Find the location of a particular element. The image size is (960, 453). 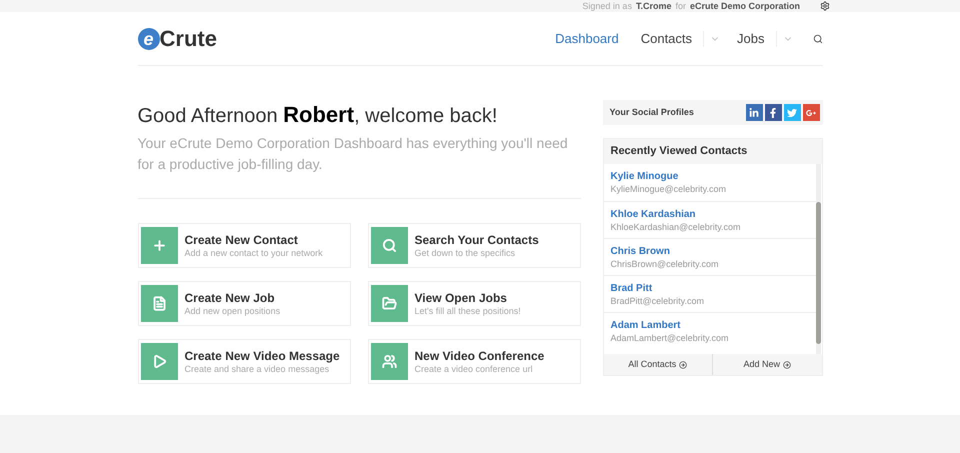

action-tile: New Video Conference Create a video conference url is located at coordinates (474, 361).